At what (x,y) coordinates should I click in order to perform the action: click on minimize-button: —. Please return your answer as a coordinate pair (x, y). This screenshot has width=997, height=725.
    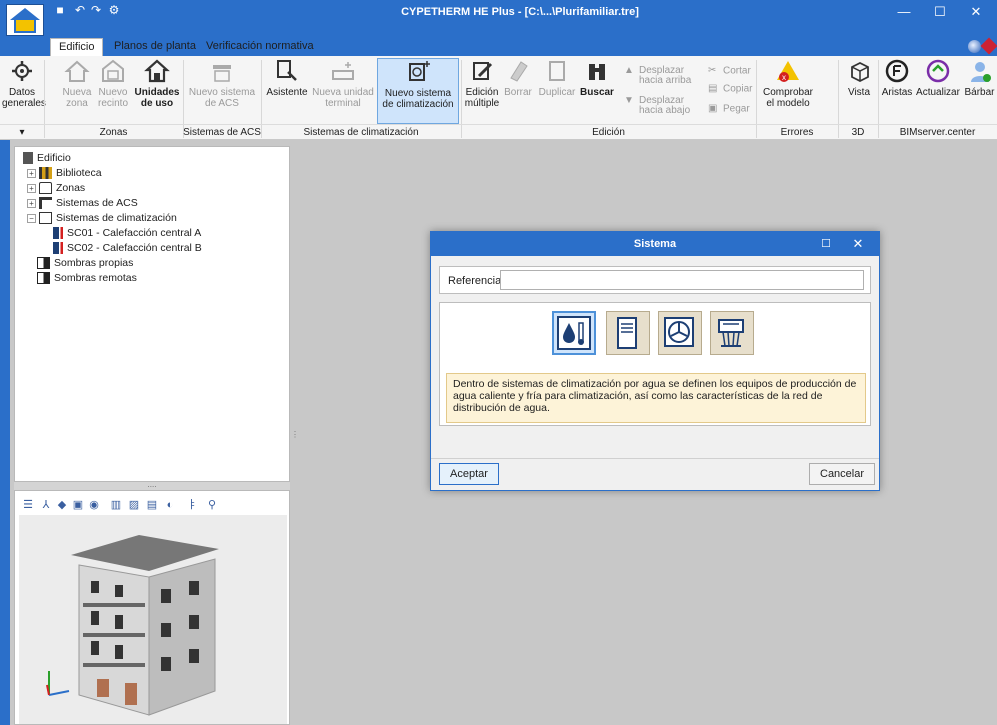
    Looking at the image, I should click on (904, 12).